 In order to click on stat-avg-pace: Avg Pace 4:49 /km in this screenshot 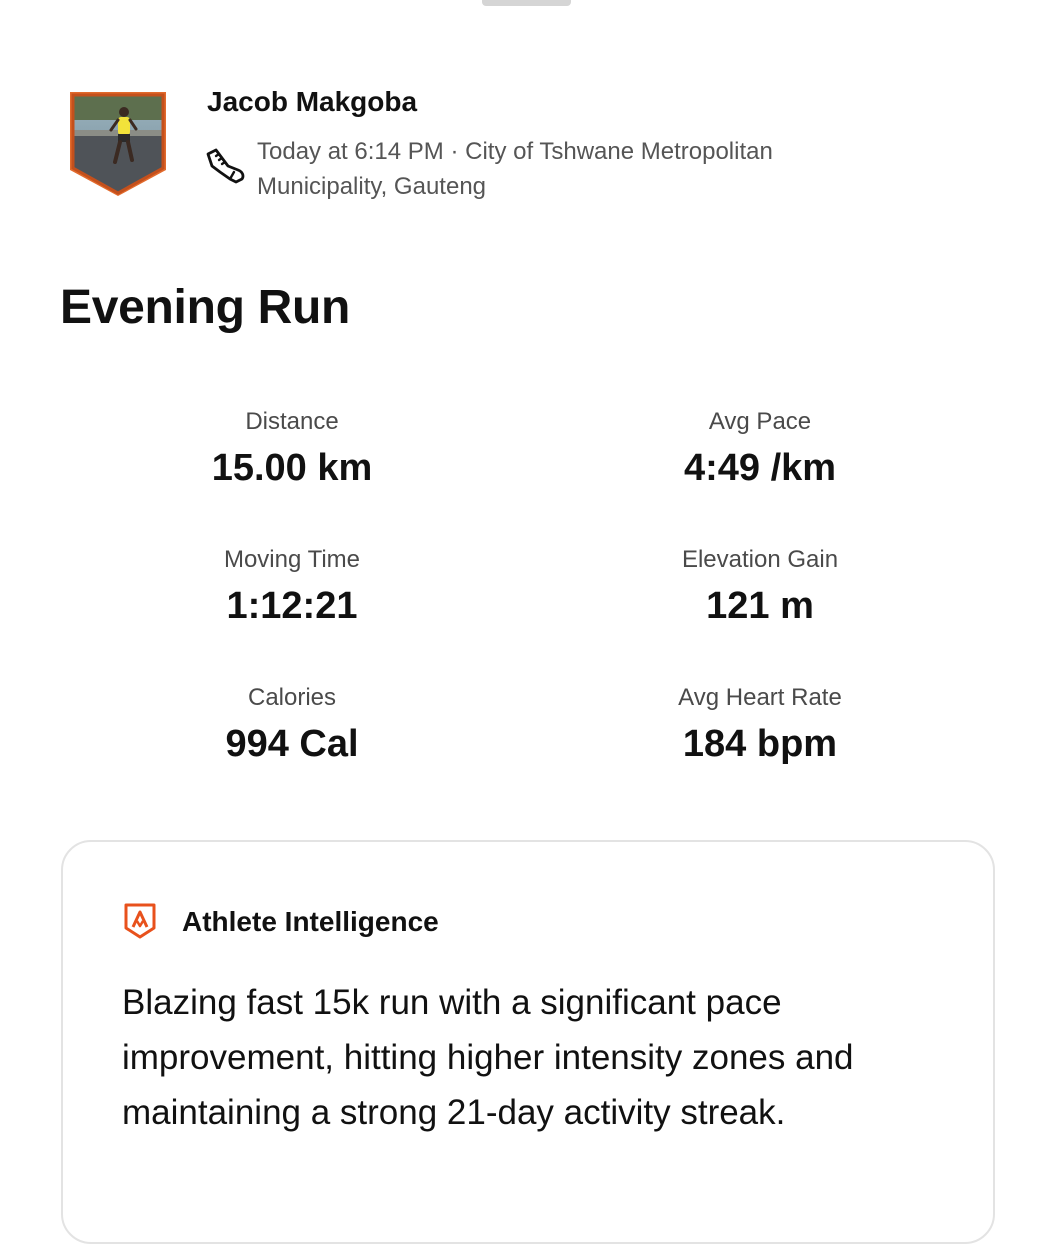, I will do `click(760, 449)`.